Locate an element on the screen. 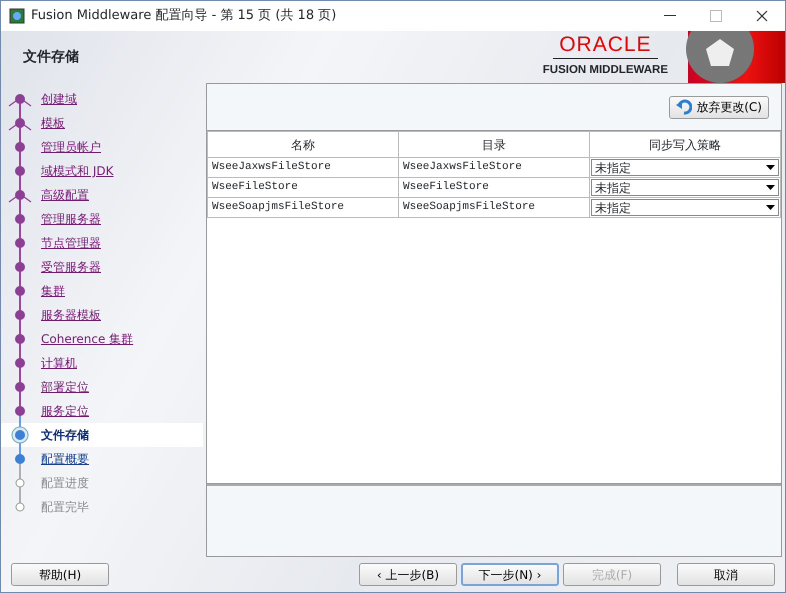 This screenshot has height=593, width=786. wizard-button: ‹ 上一步(B) is located at coordinates (408, 574).